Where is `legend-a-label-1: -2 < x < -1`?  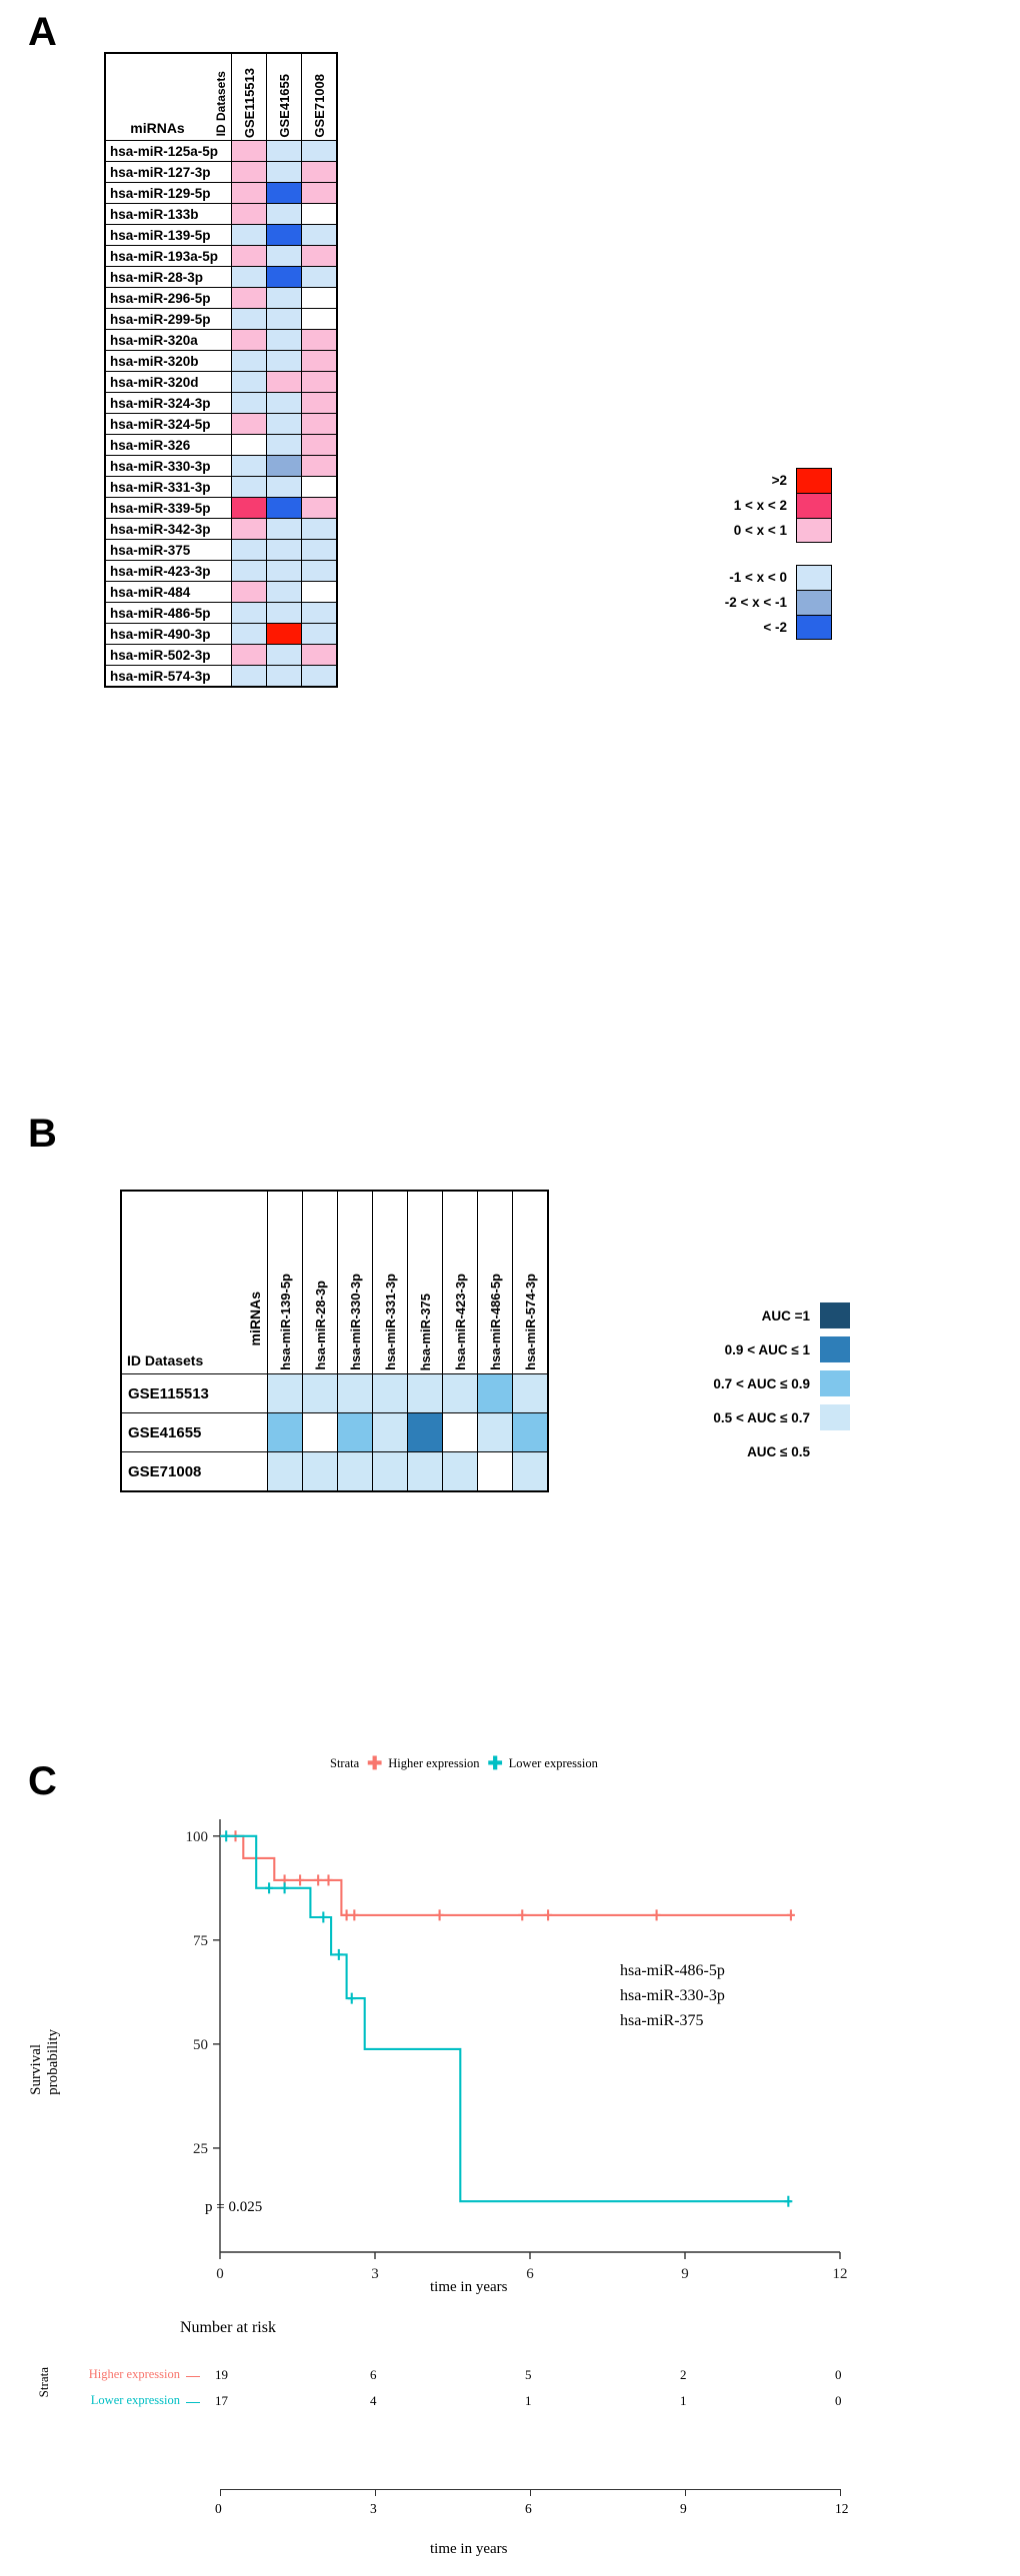
legend-a-label-1: -2 < x < -1 is located at coordinates (755, 602).